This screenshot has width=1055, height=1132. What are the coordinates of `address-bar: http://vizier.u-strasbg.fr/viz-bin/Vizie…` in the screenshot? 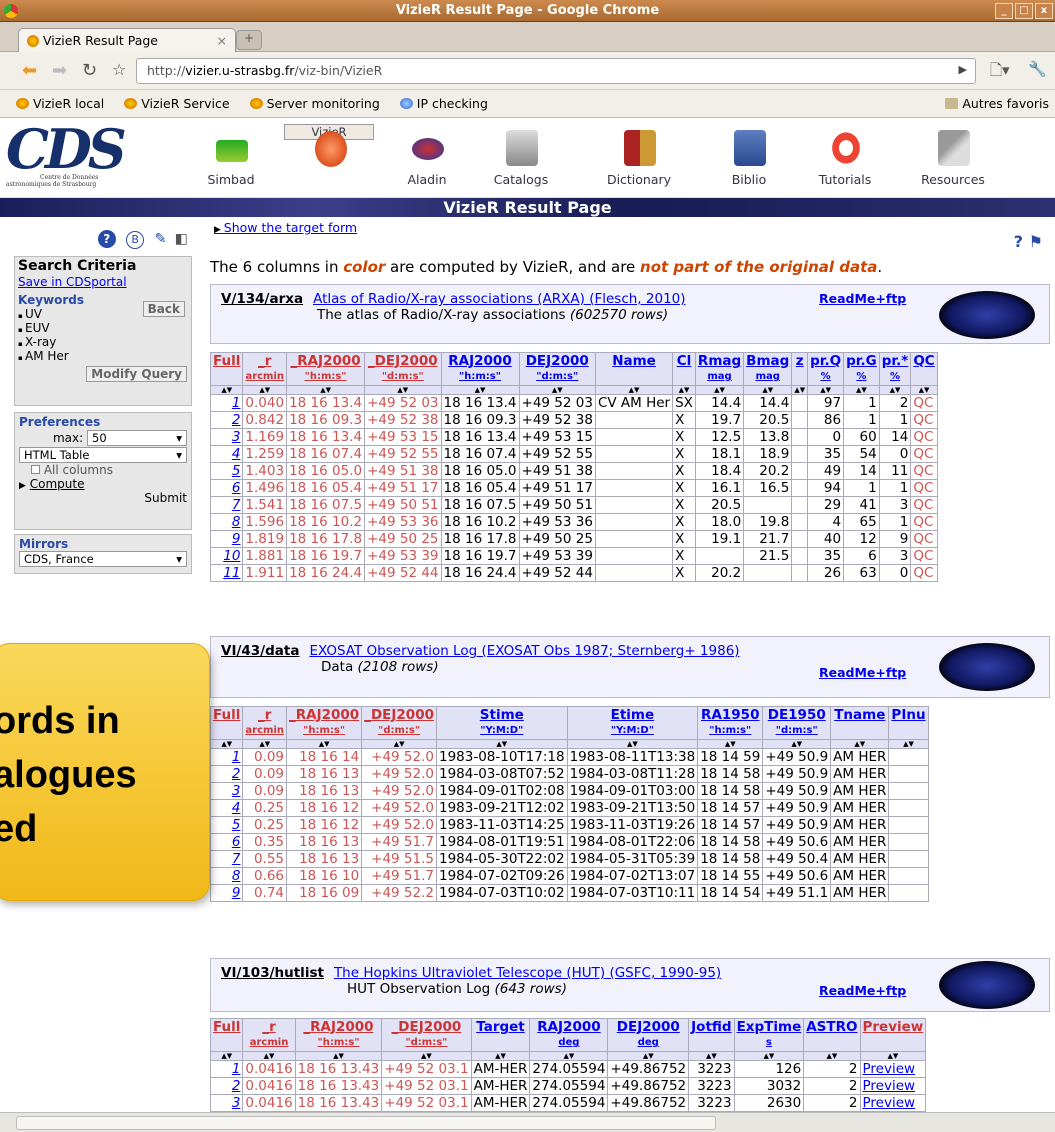 It's located at (556, 71).